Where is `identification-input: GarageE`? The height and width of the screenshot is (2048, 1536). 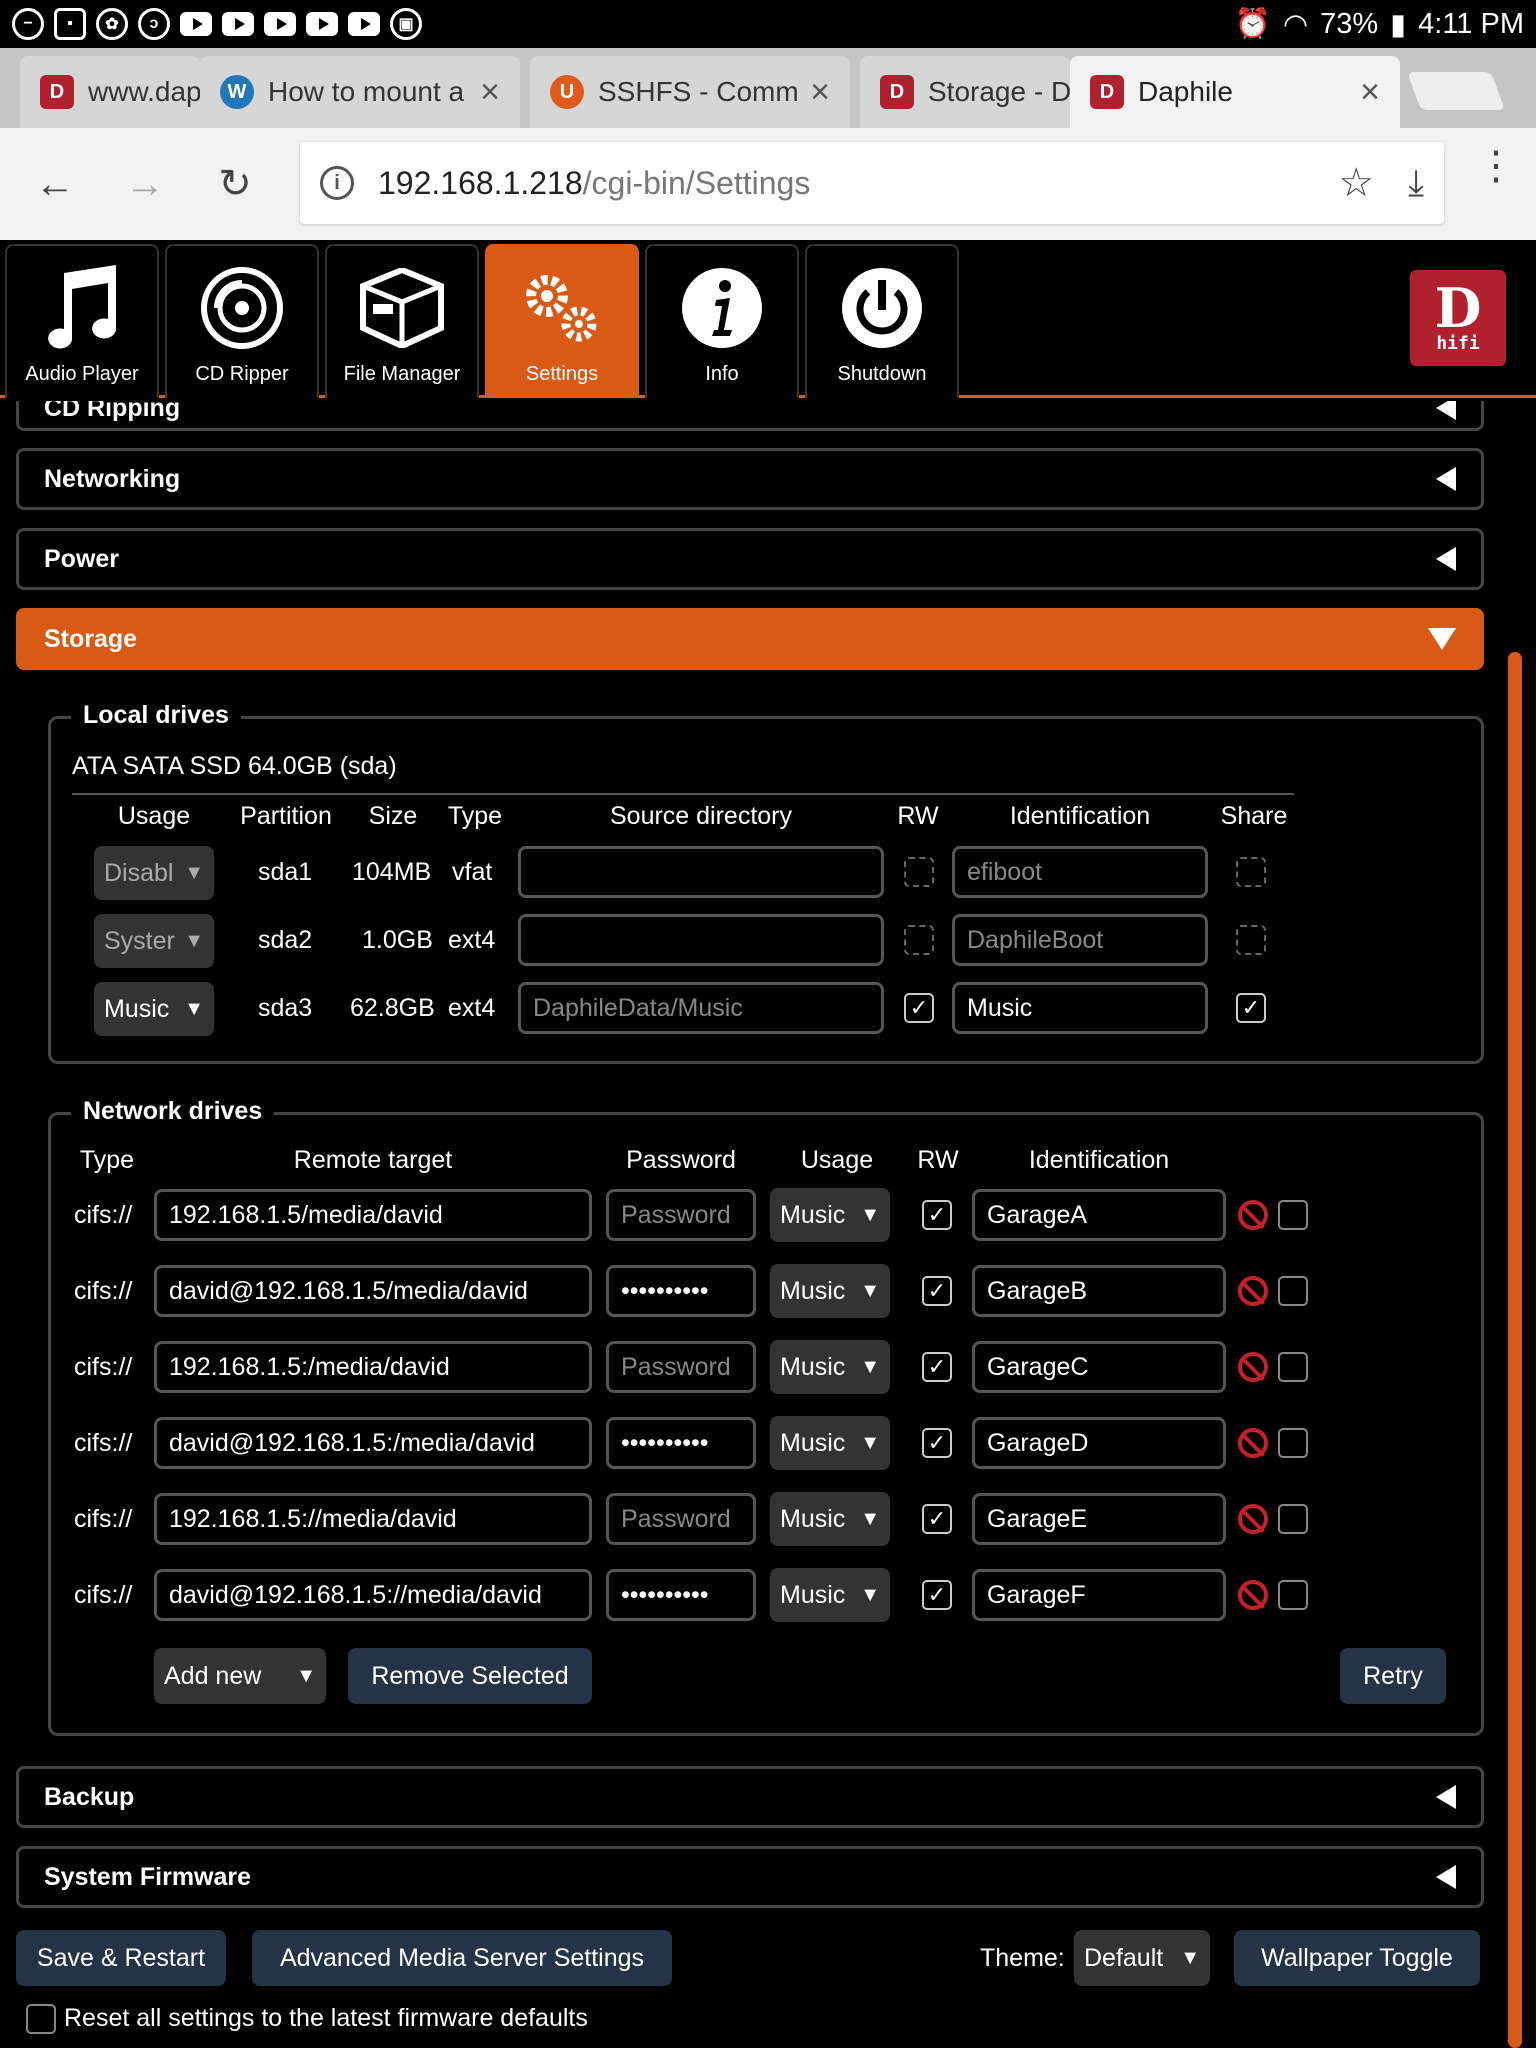 identification-input: GarageE is located at coordinates (1099, 1519).